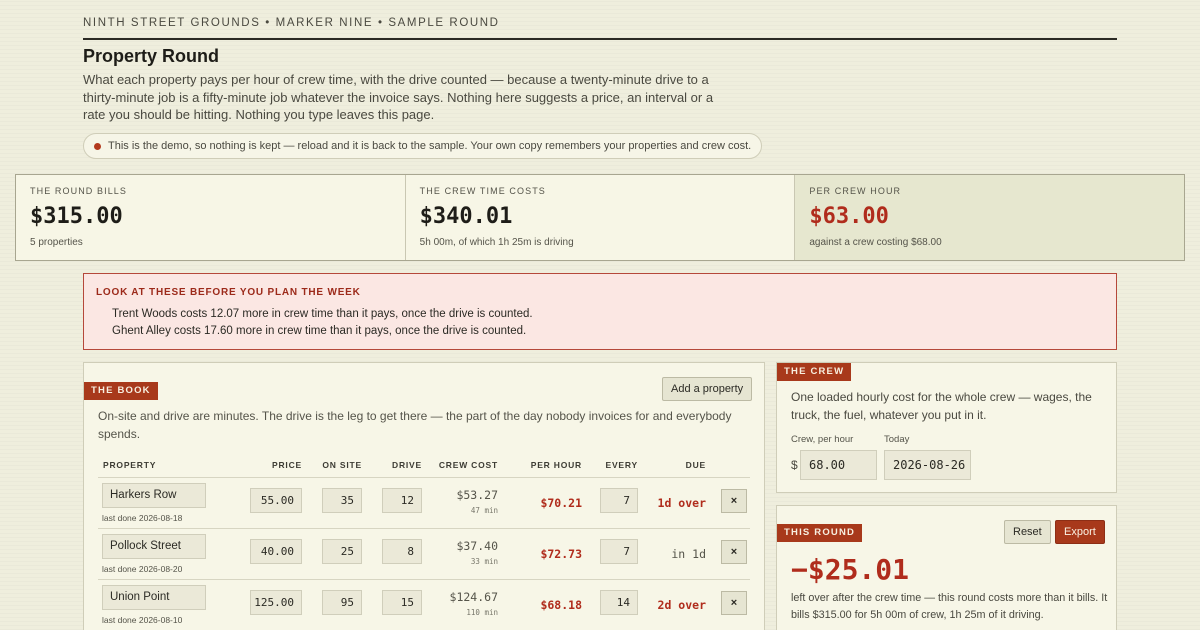  I want to click on per-hour: $70.21, so click(561, 503).